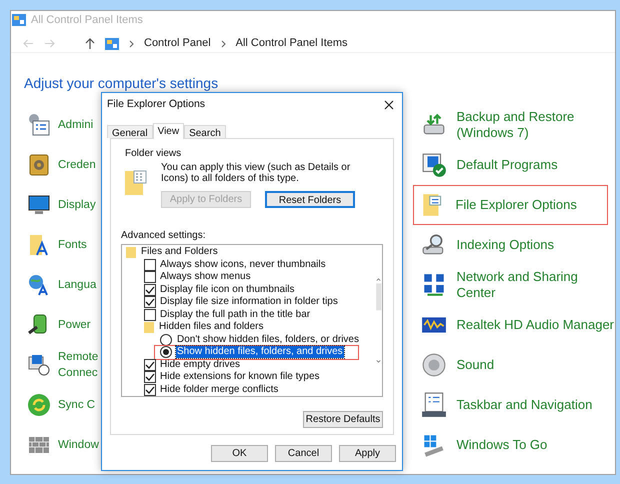  What do you see at coordinates (211, 327) in the screenshot?
I see `tree-label: Hidden files and folders` at bounding box center [211, 327].